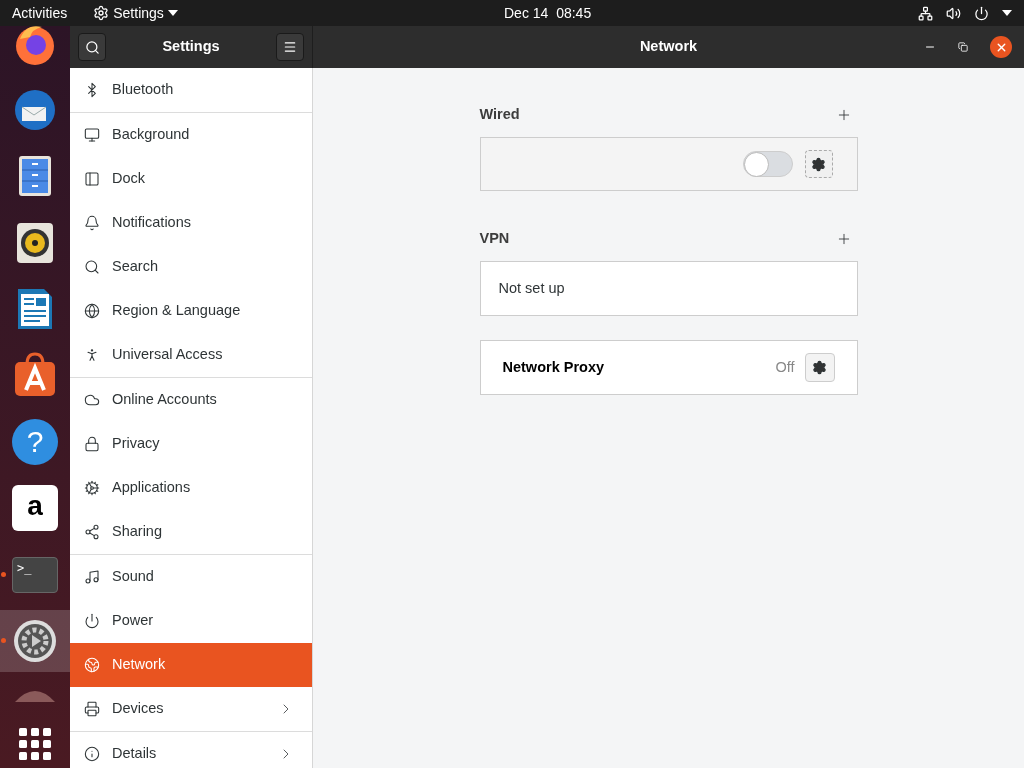  I want to click on info-icon, so click(92, 754).